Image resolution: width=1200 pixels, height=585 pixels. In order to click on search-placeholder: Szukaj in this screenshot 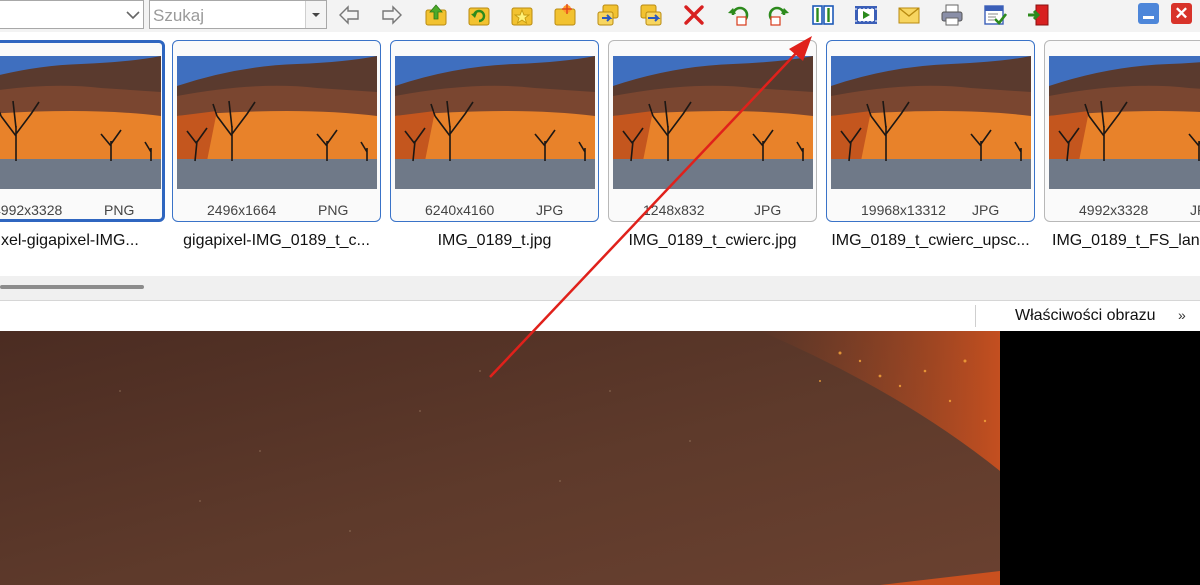, I will do `click(178, 16)`.